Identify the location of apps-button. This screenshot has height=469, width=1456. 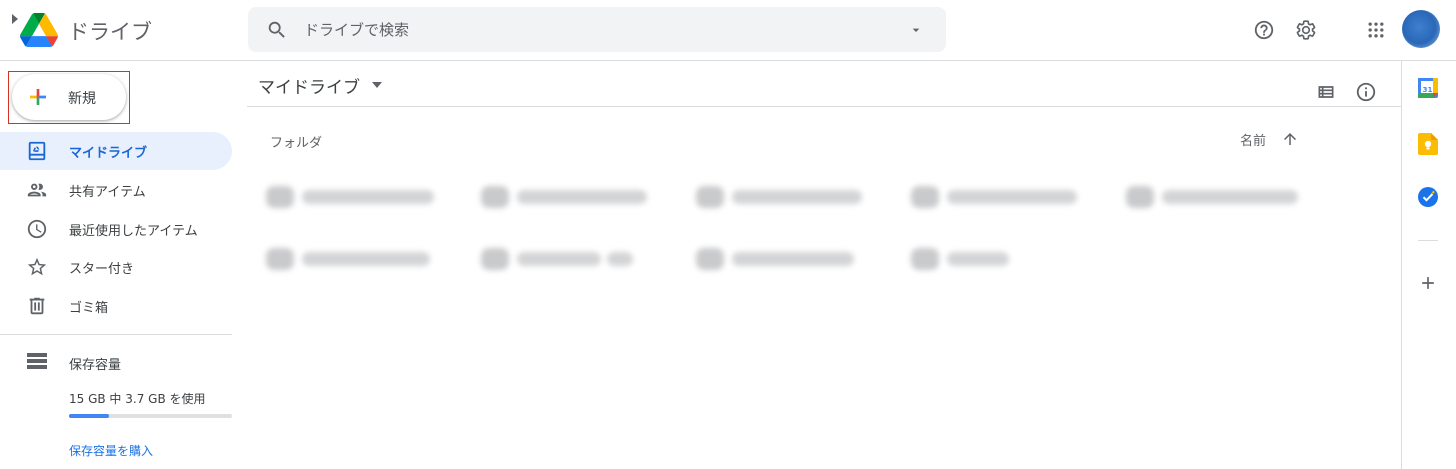
(1376, 30).